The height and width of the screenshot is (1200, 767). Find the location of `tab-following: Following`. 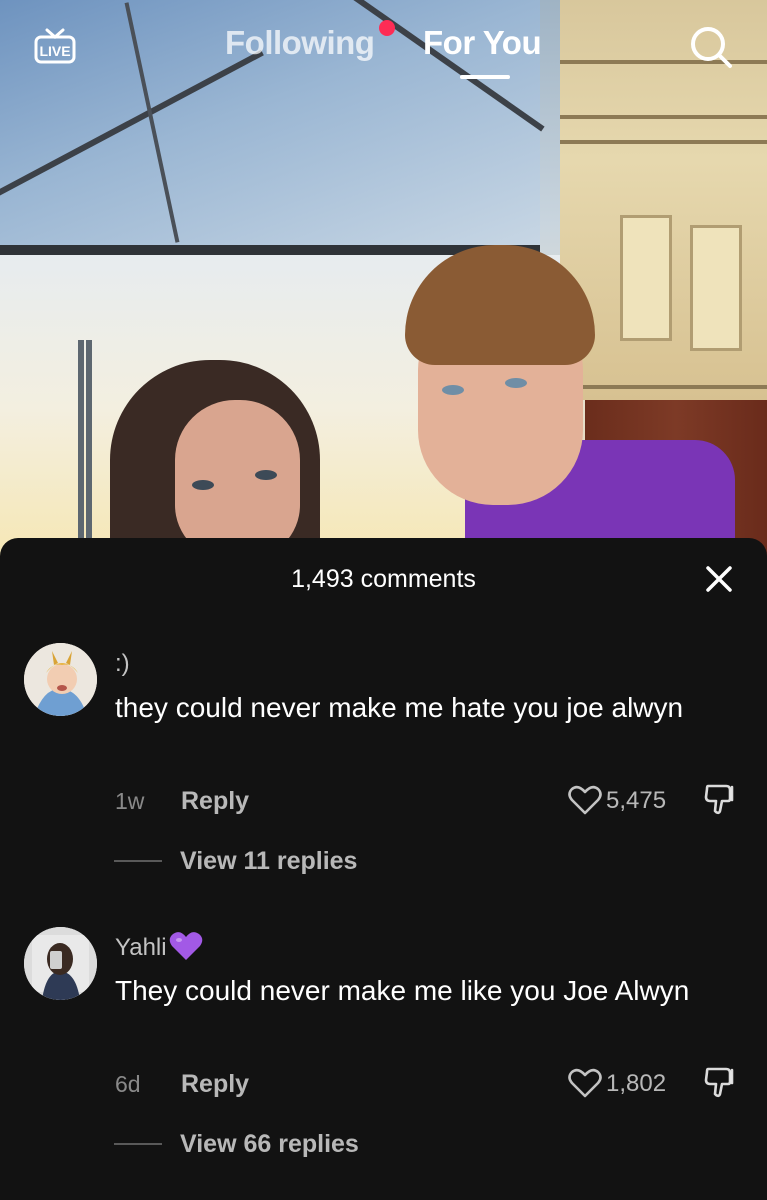

tab-following: Following is located at coordinates (300, 43).